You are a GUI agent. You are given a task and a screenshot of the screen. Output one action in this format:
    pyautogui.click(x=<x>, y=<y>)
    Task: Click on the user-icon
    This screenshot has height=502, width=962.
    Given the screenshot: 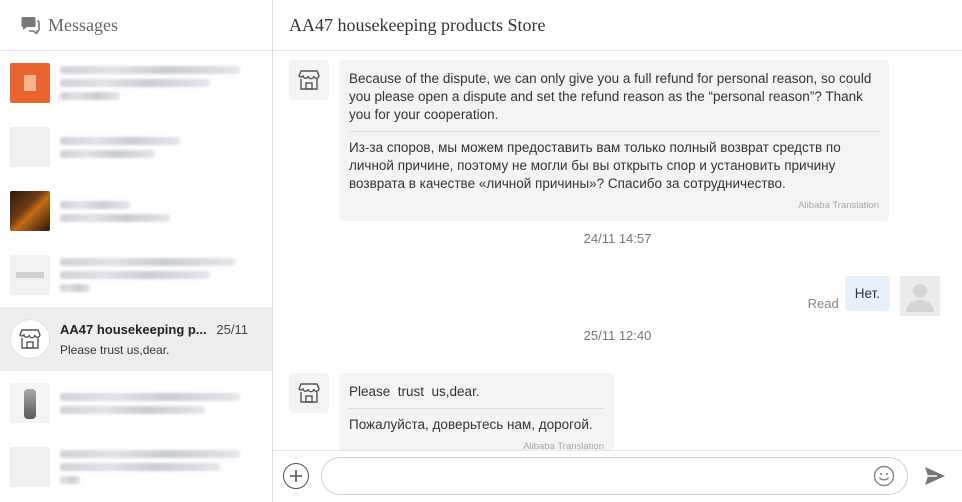 What is the action you would take?
    pyautogui.click(x=920, y=298)
    